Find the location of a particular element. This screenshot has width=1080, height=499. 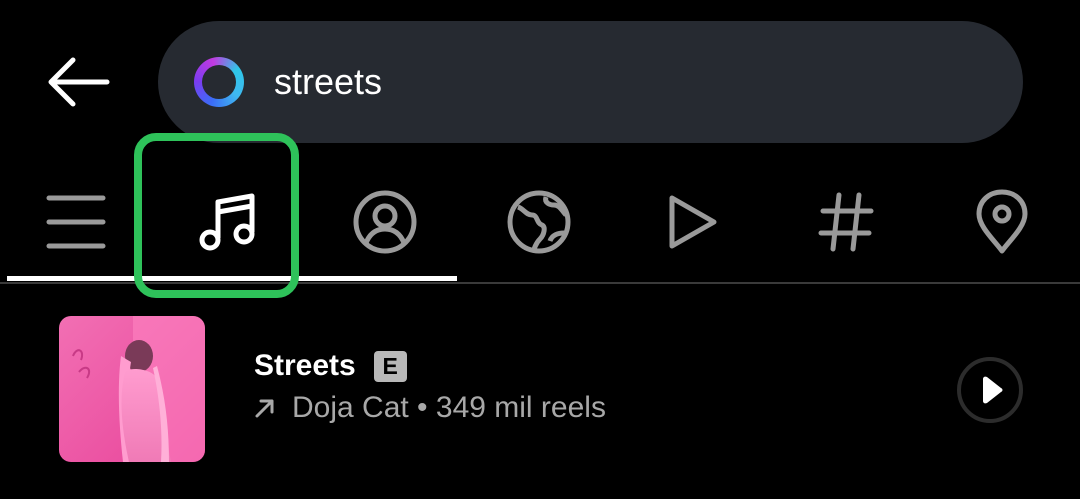

track-meta: Doja Cat • 349 mil reels is located at coordinates (449, 407).